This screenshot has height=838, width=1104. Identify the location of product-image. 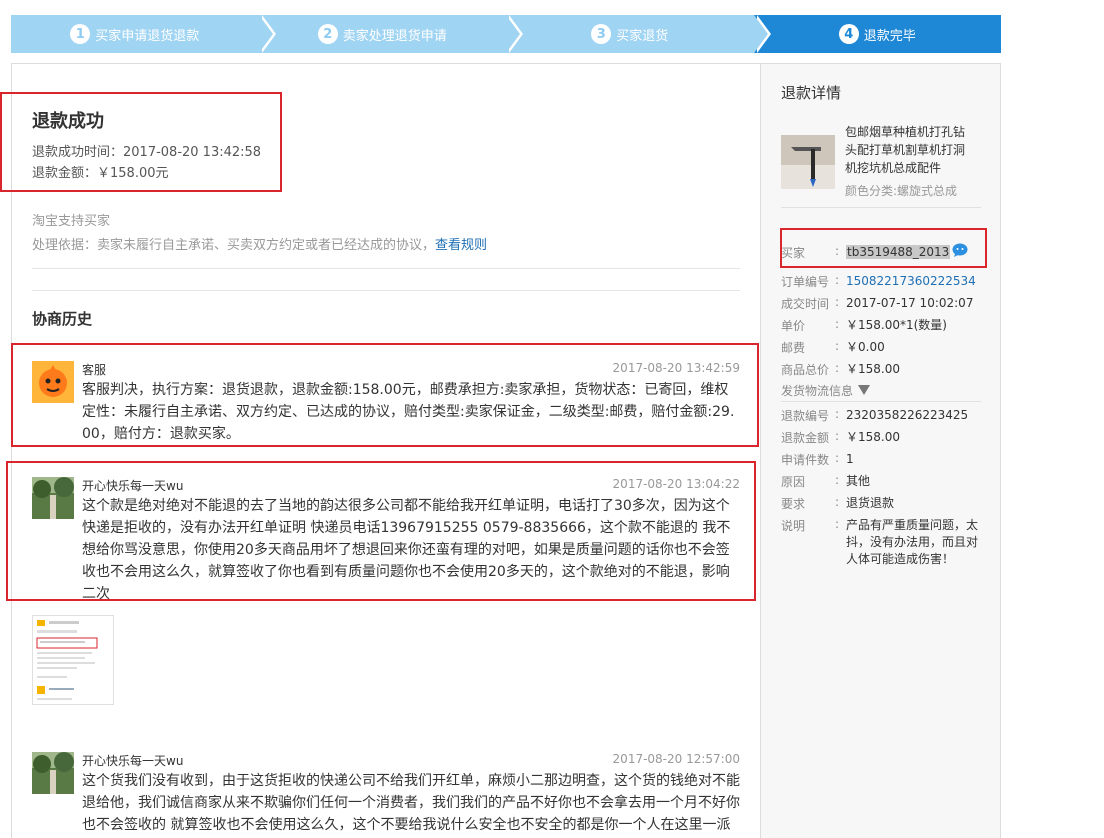
(808, 162).